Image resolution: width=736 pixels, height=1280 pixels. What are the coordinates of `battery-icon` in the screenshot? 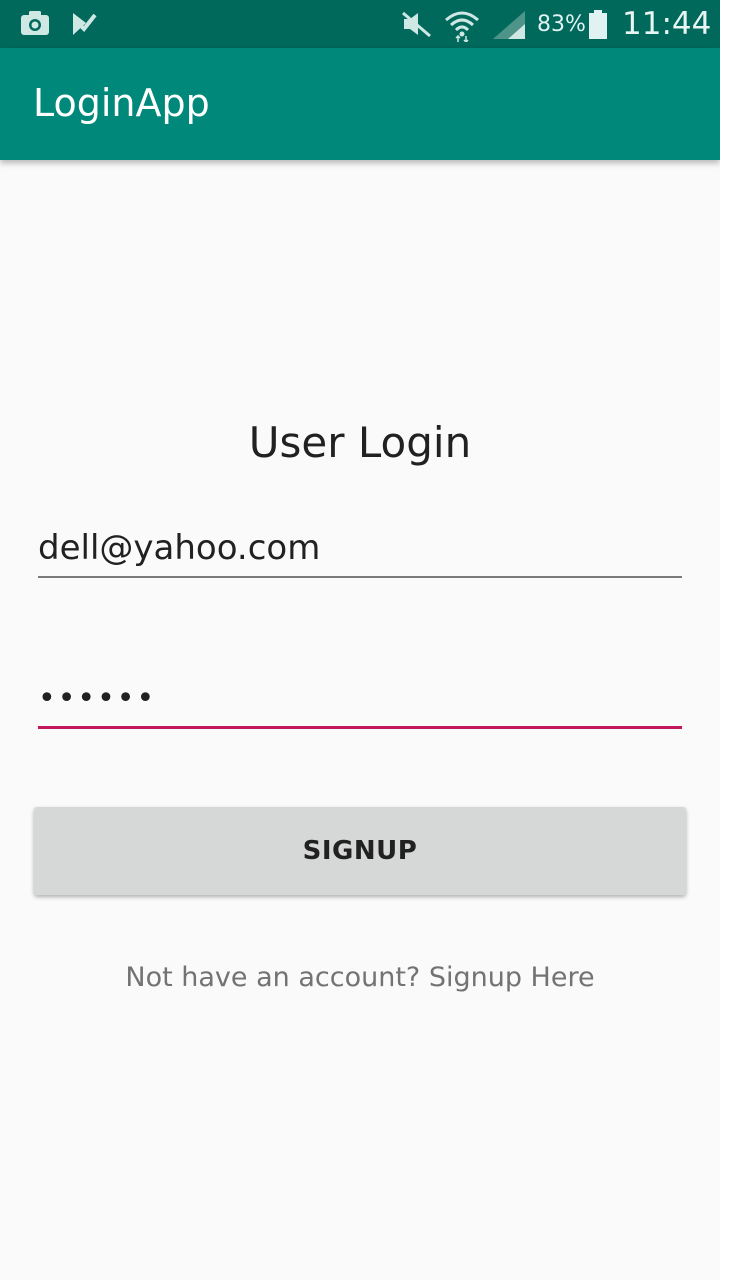 It's located at (598, 24).